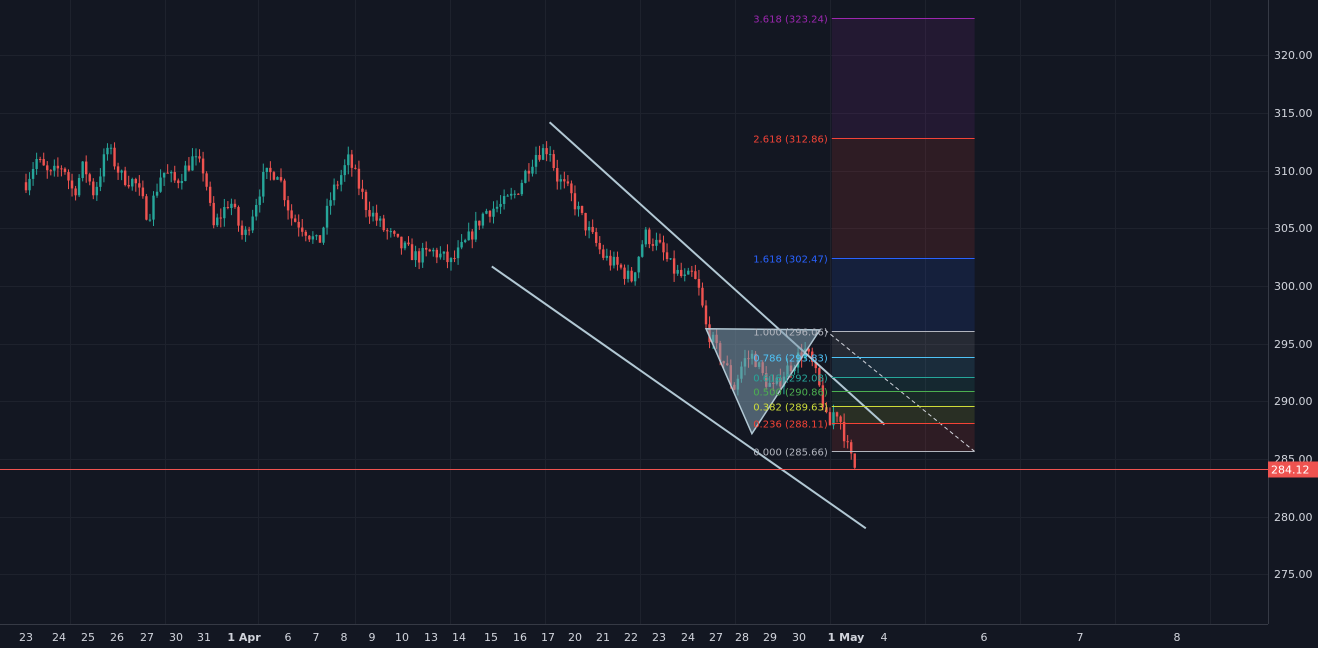 The width and height of the screenshot is (1318, 648). I want to click on time-axis-tick: 31, so click(204, 637).